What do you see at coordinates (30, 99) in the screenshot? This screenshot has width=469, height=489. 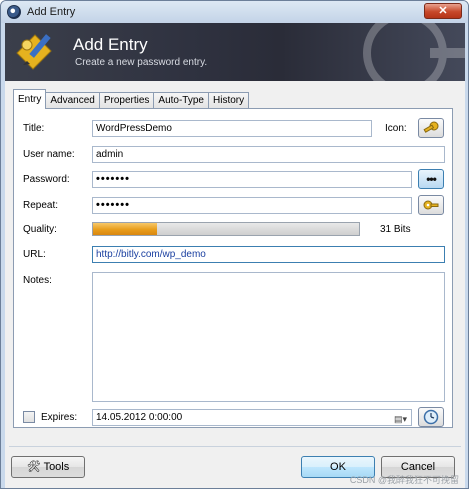 I see `tab-entry: Entry` at bounding box center [30, 99].